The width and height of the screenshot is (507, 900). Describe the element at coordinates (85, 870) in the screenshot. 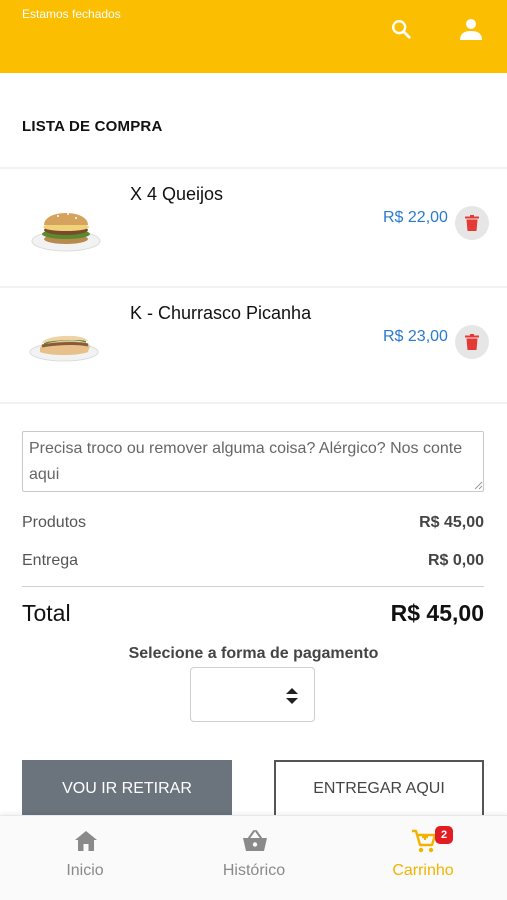

I see `nav-label: Inicio` at that location.